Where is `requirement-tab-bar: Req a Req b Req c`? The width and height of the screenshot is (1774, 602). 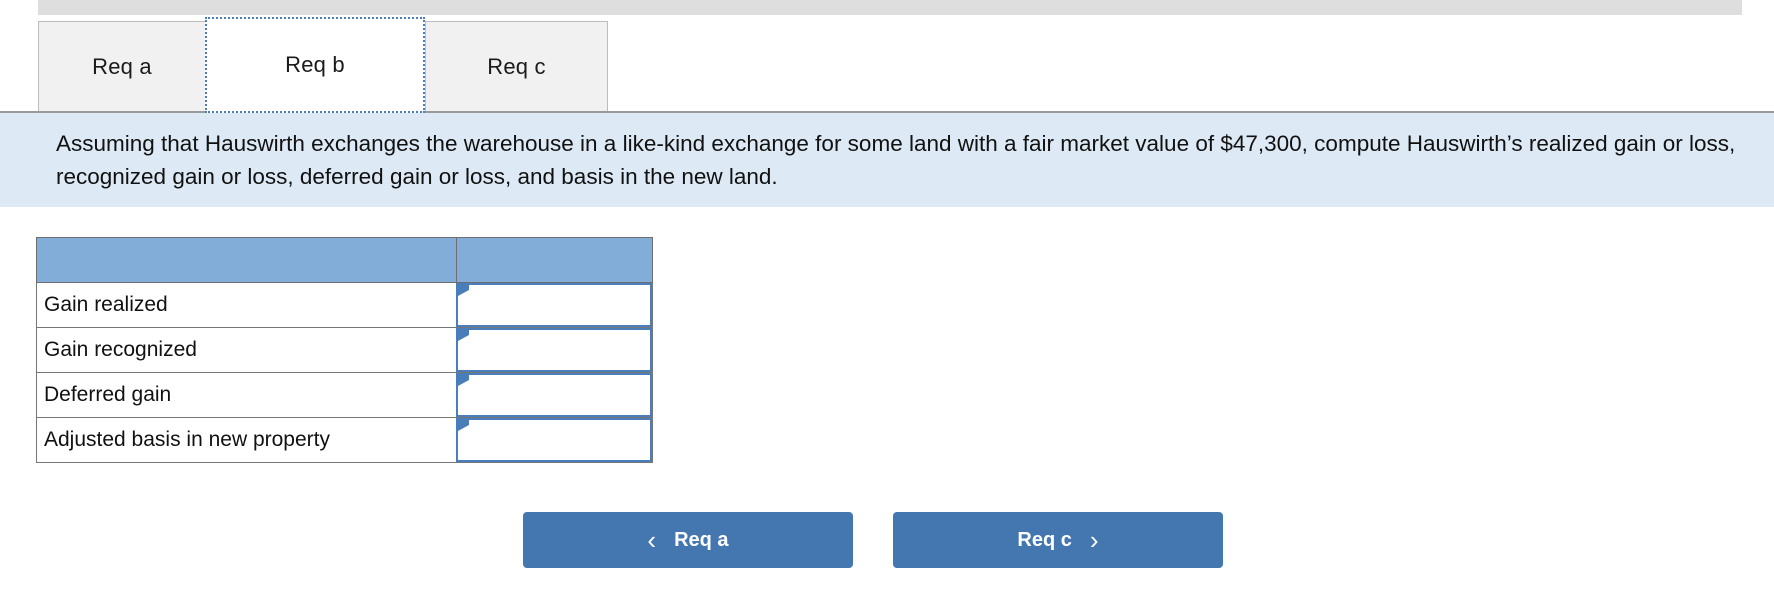
requirement-tab-bar: Req a Req b Req c is located at coordinates (323, 65).